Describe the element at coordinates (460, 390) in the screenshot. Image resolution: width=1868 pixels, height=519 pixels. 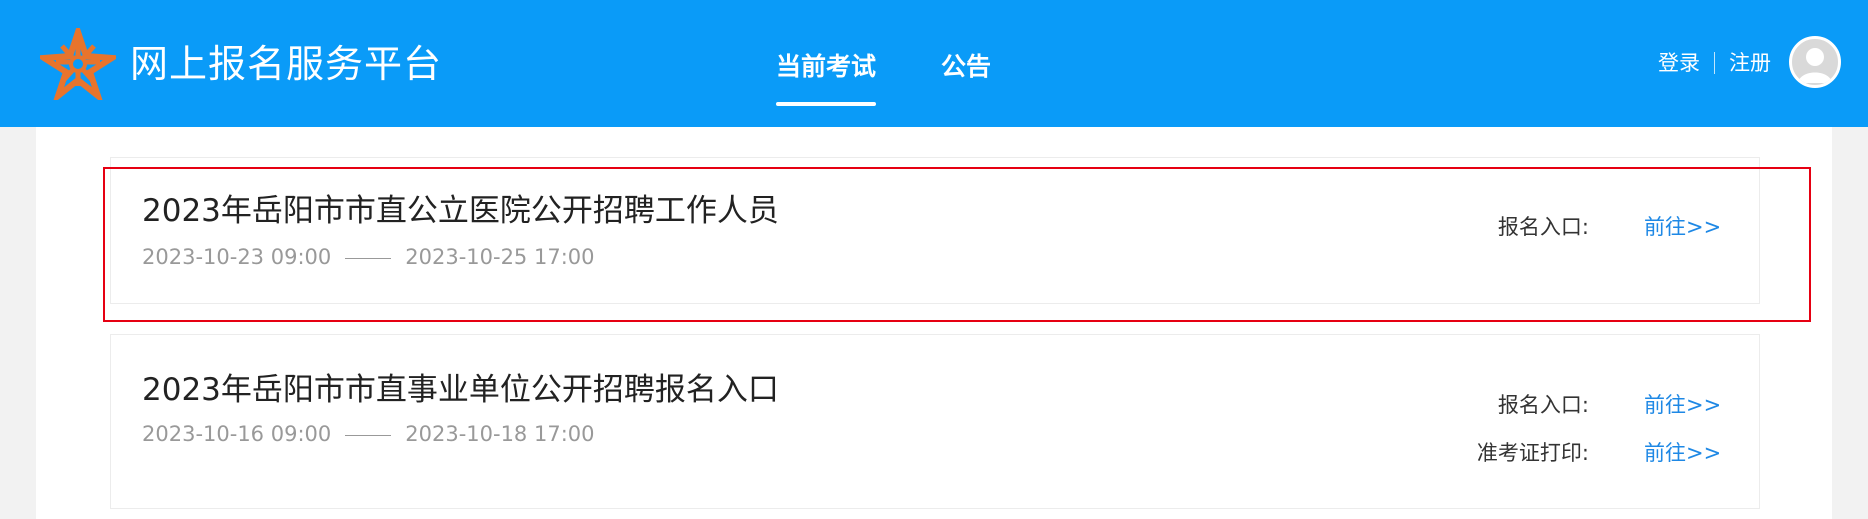
I see `exam-title: 2023年岳阳市市直事业单位公开招聘报名入口` at that location.